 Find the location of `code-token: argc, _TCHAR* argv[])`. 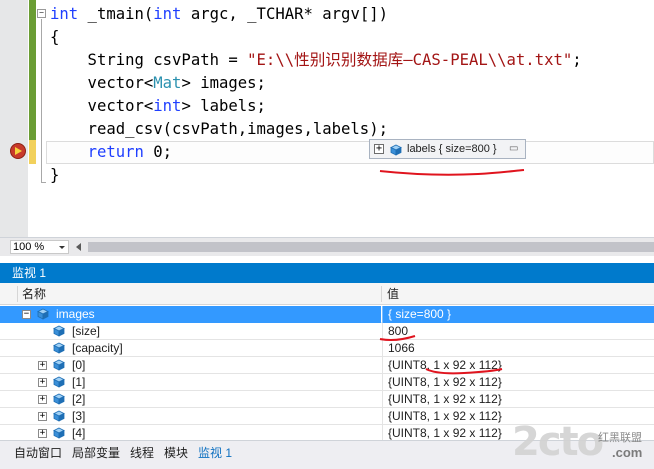

code-token: argc, _TCHAR* argv[]) is located at coordinates (284, 14).